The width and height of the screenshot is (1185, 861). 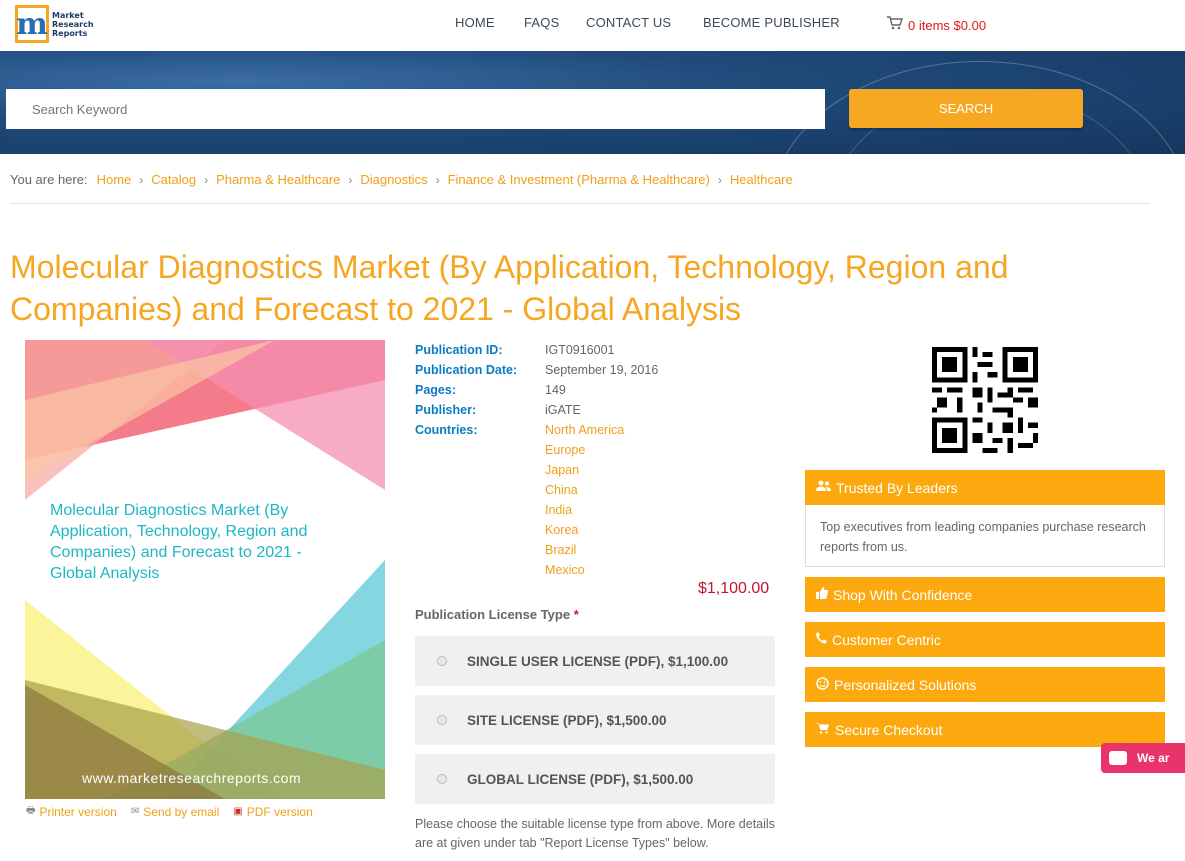 I want to click on nav-contact-us: CONTACT US, so click(x=628, y=22).